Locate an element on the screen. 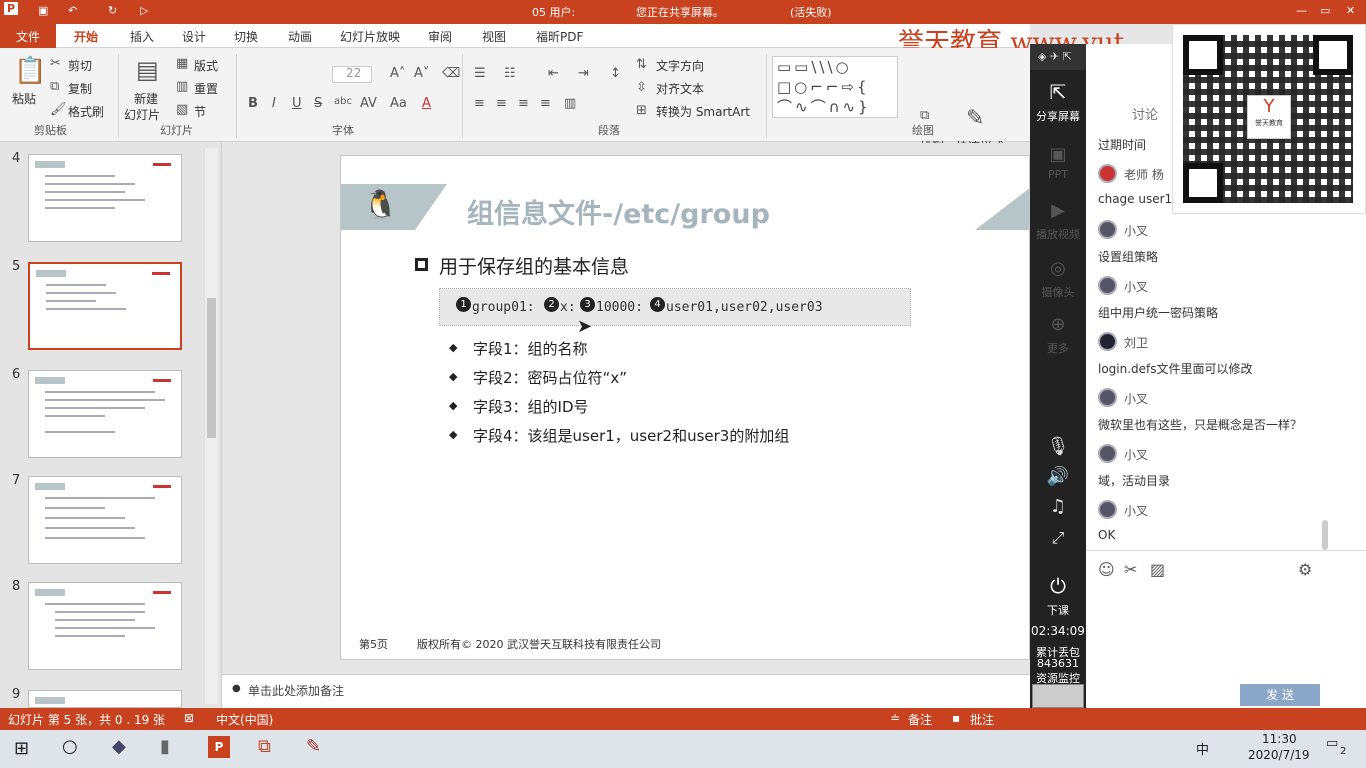 Image resolution: width=1366 pixels, height=768 pixels. play-video-button: 播放视频 is located at coordinates (1058, 234).